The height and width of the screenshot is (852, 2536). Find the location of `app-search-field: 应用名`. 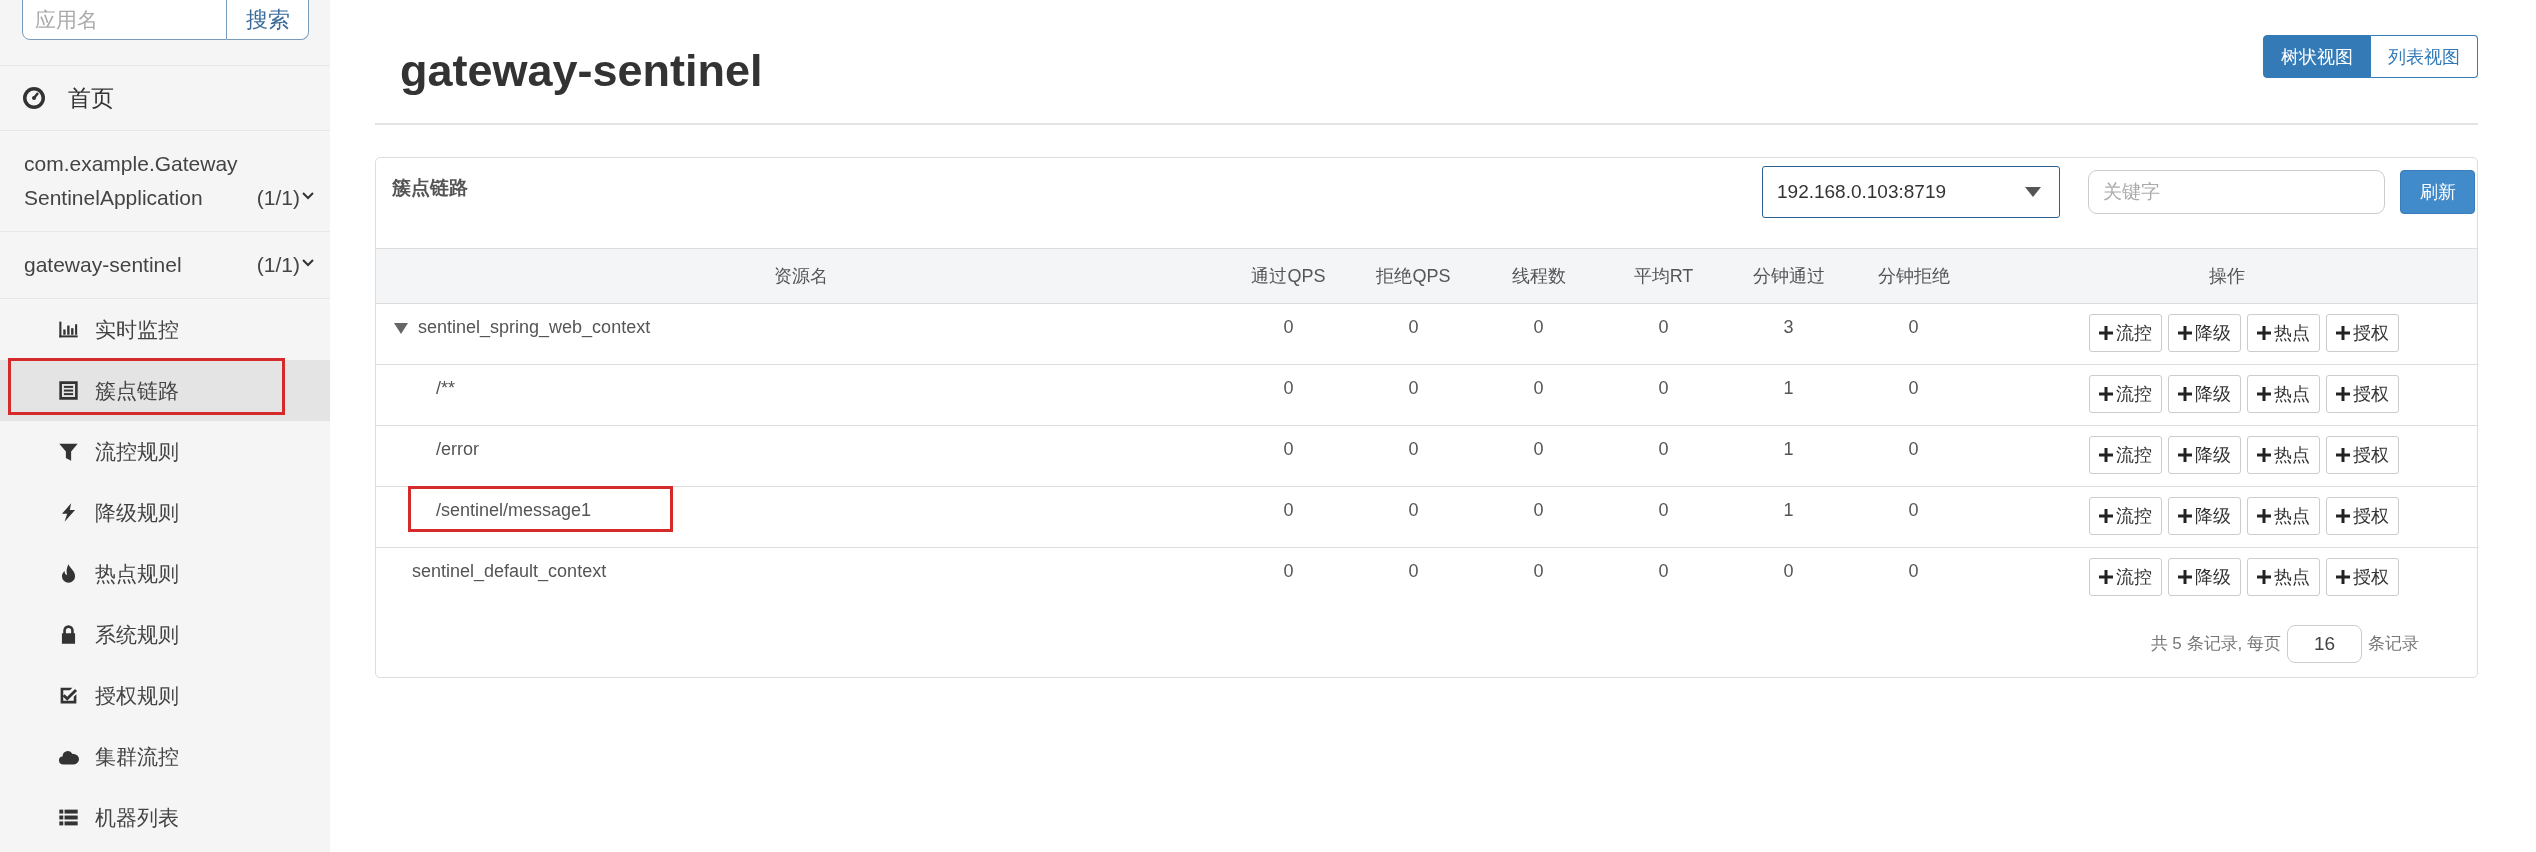

app-search-field: 应用名 is located at coordinates (124, 20).